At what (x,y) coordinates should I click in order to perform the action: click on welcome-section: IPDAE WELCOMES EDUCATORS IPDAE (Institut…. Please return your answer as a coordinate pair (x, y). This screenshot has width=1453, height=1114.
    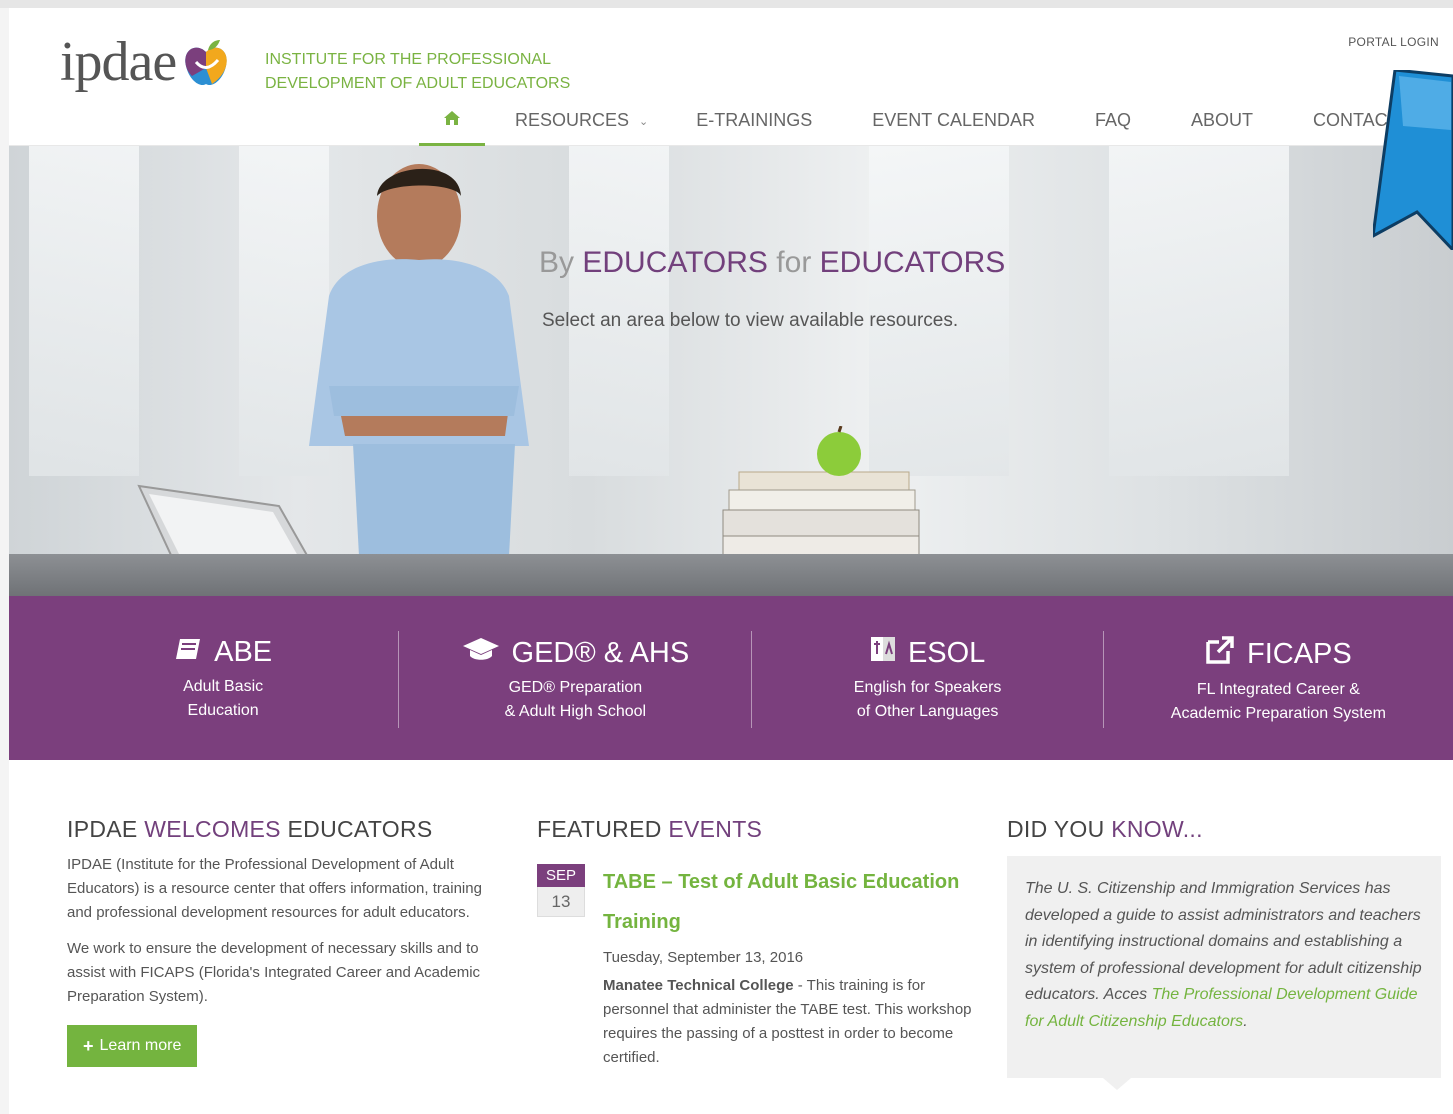
    Looking at the image, I should click on (282, 941).